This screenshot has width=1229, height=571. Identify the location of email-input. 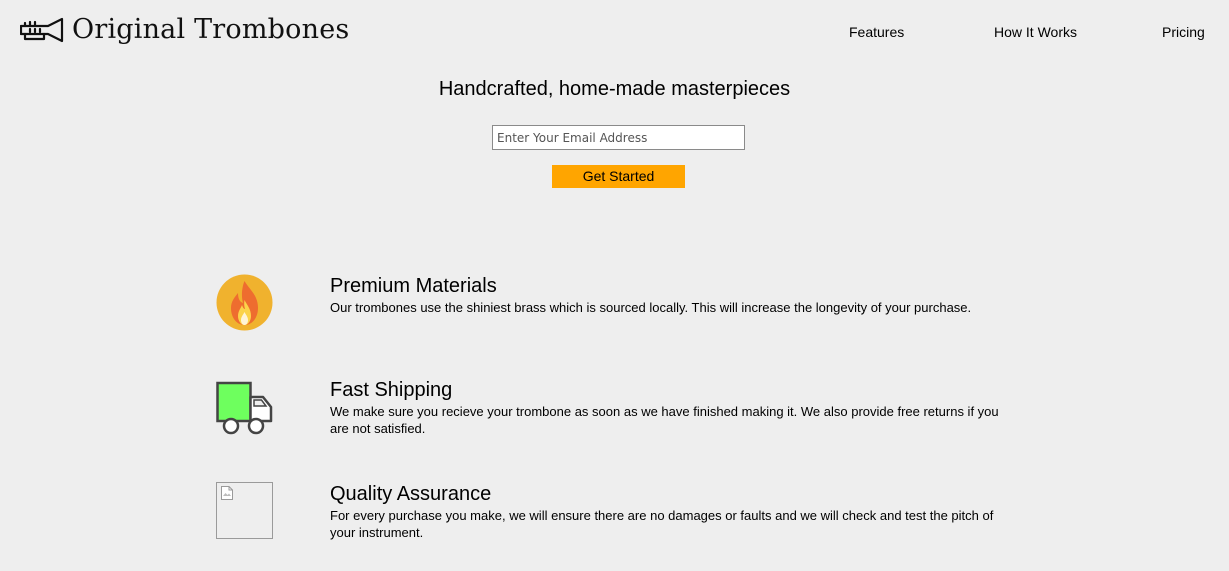
(618, 137).